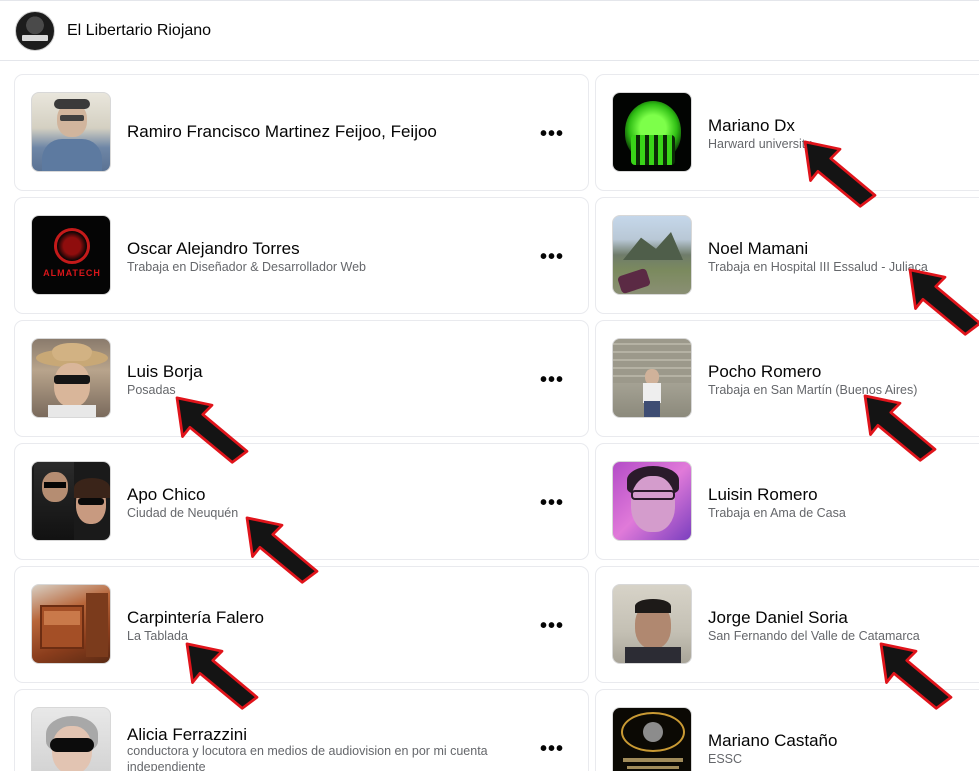  What do you see at coordinates (151, 390) in the screenshot?
I see `member-subtitle: Posadas` at bounding box center [151, 390].